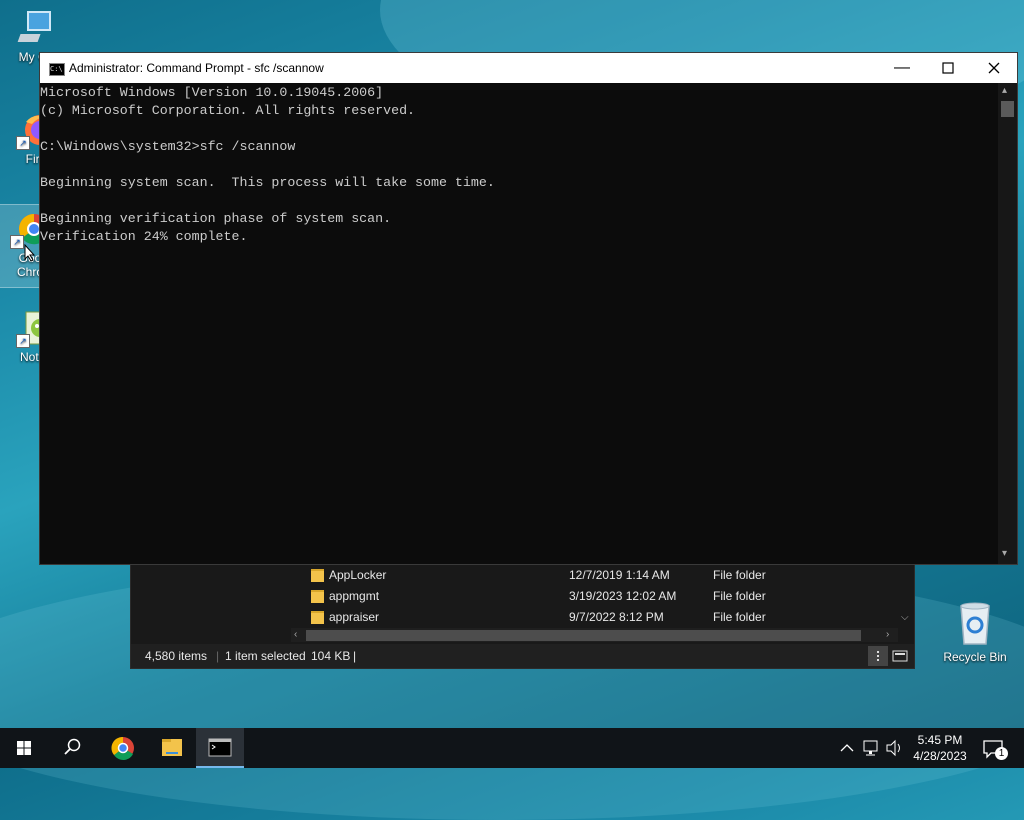 The image size is (1024, 820). I want to click on cmd-app-icon: C:\, so click(57, 69).